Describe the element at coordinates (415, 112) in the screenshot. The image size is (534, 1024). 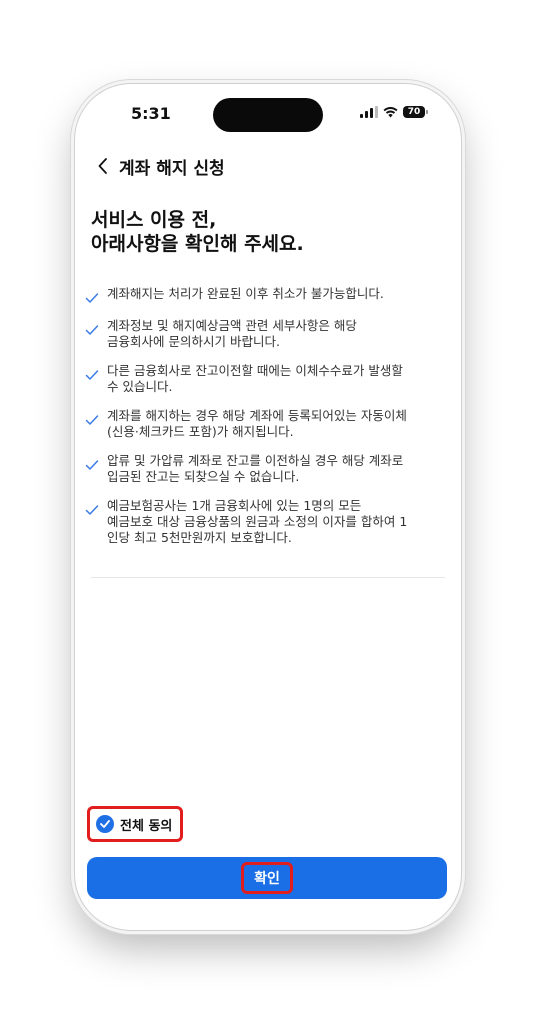
I see `battery-icon: 70` at that location.